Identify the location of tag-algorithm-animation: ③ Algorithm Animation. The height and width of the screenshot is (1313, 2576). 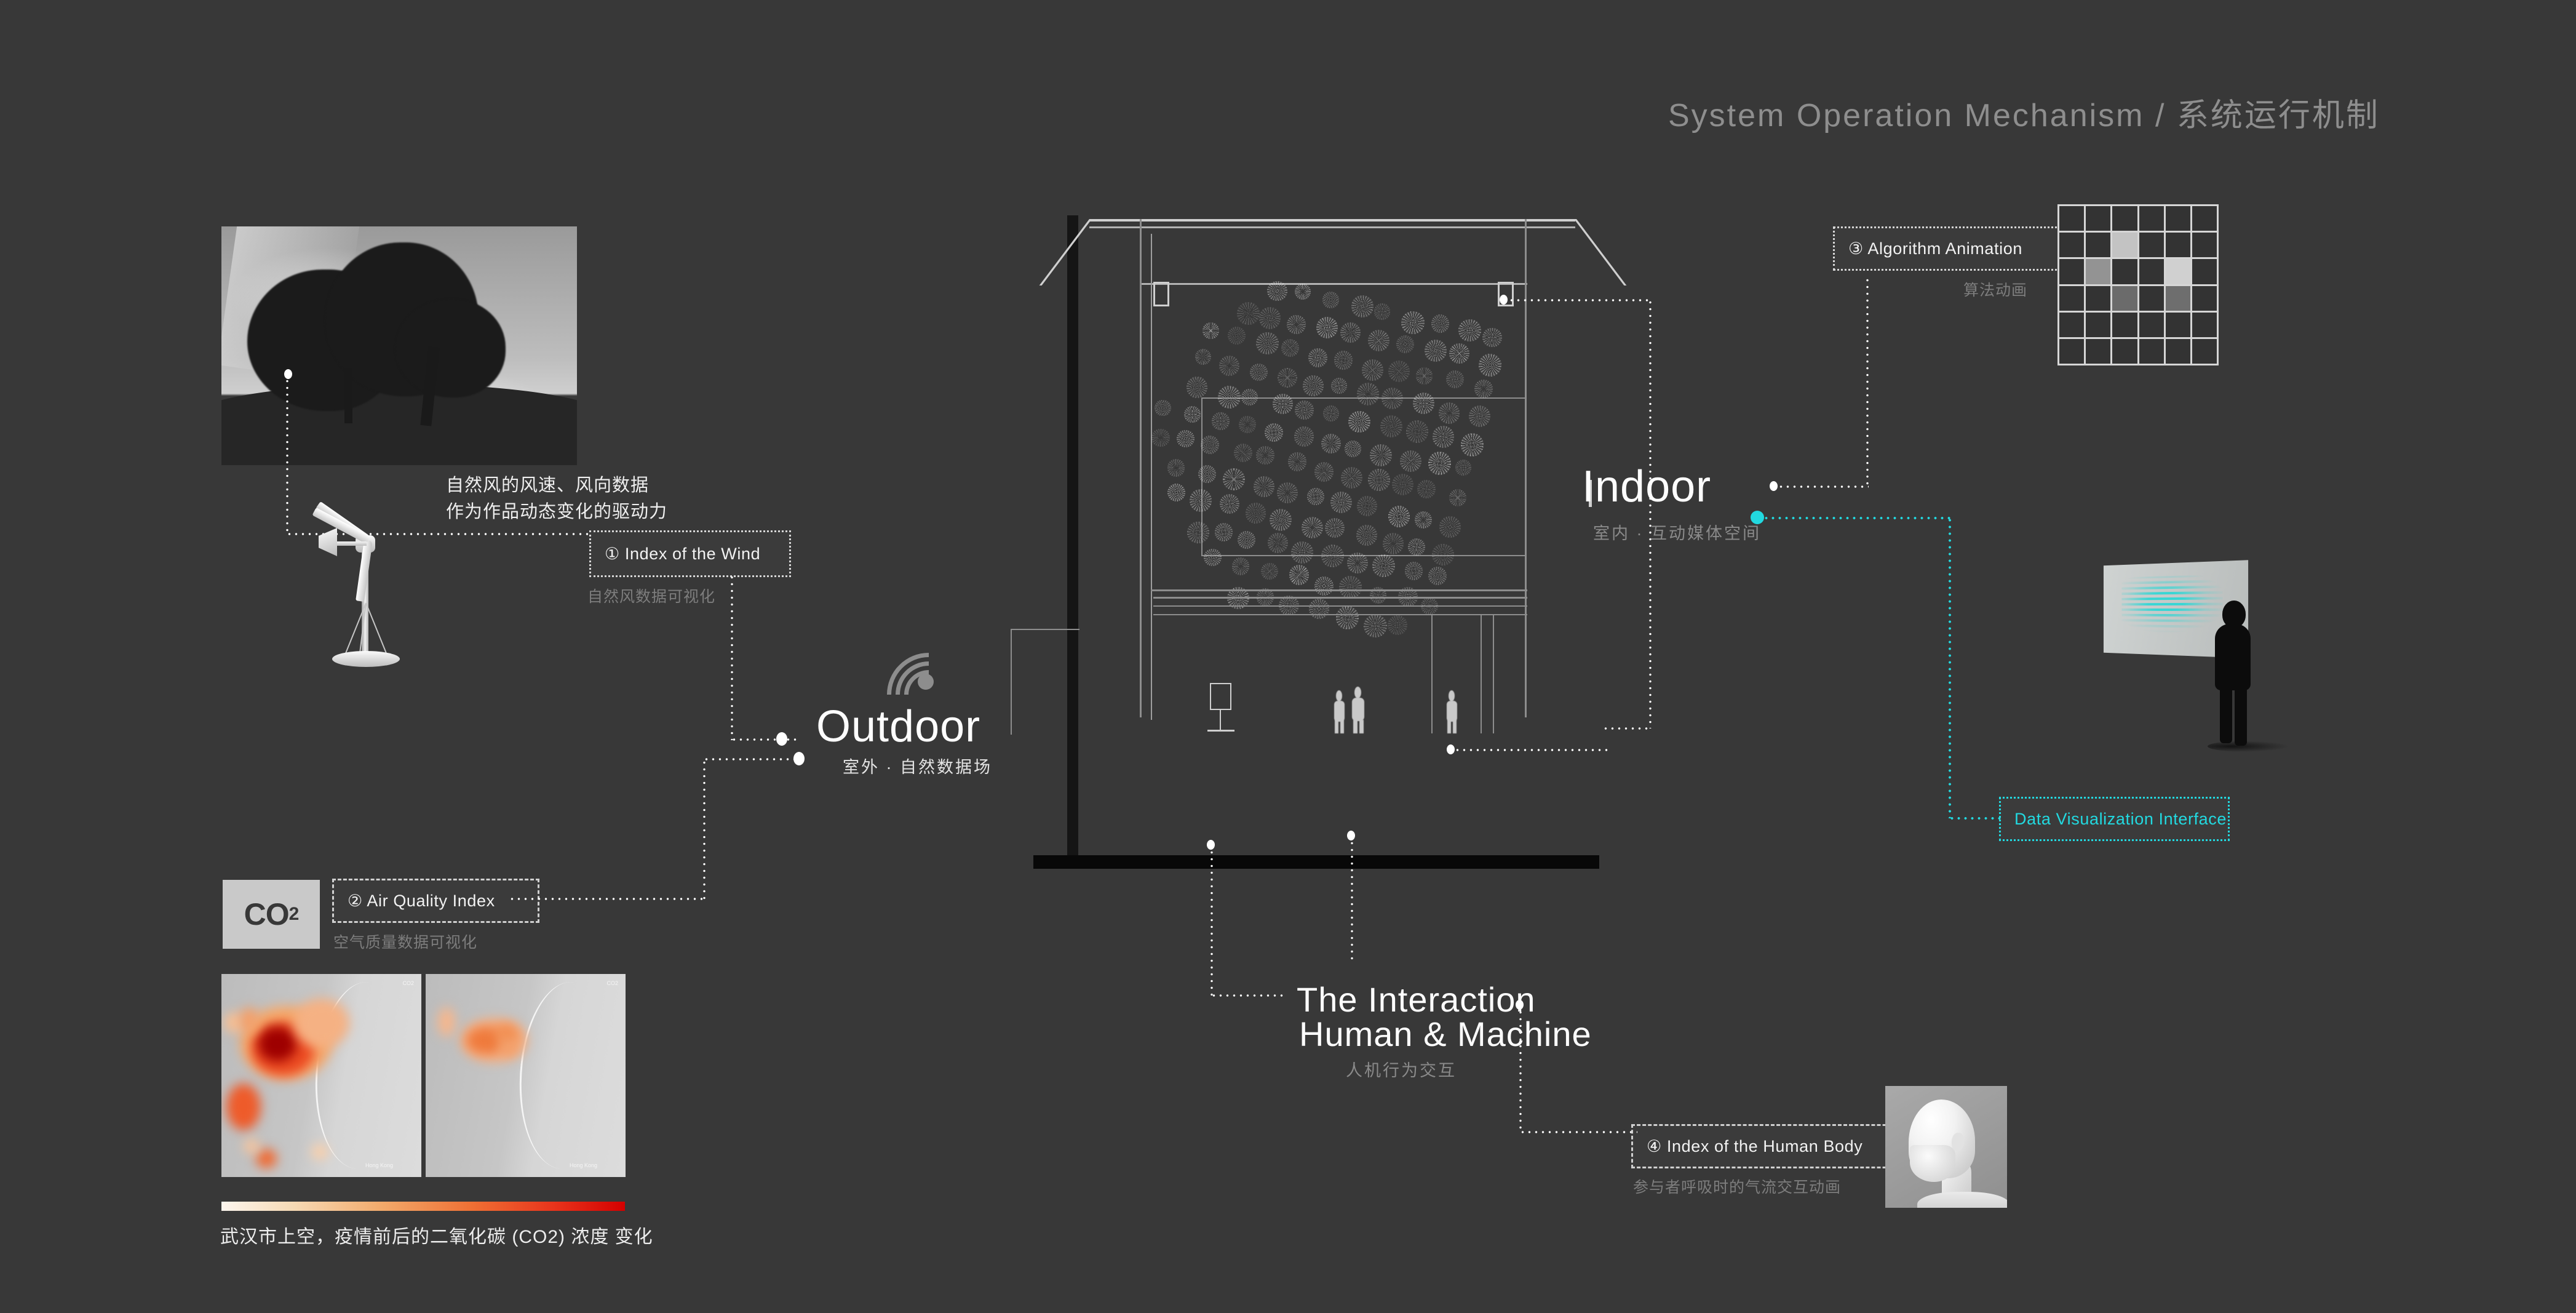
(1958, 249).